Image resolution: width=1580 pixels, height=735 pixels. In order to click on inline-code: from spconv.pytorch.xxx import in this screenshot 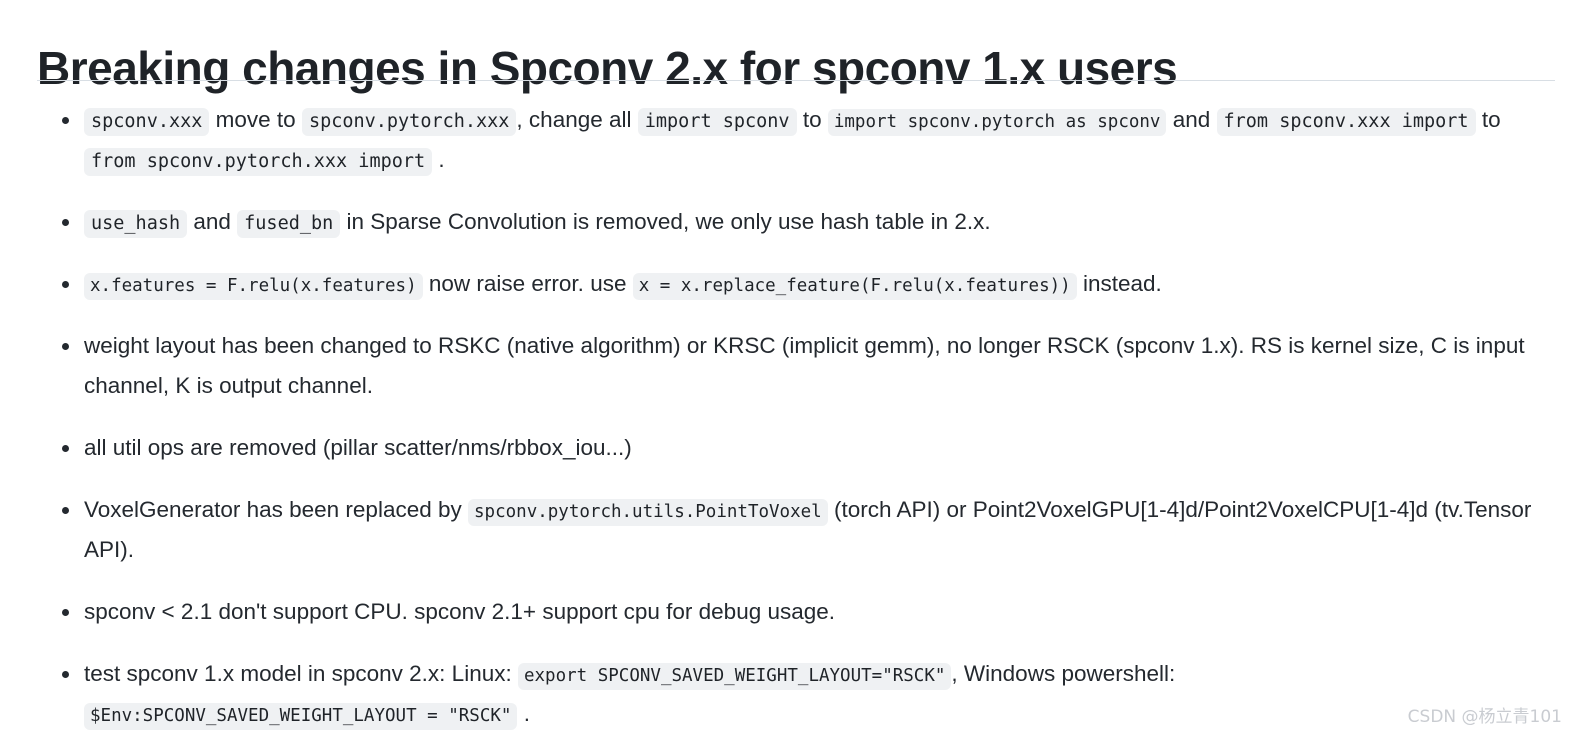, I will do `click(258, 162)`.